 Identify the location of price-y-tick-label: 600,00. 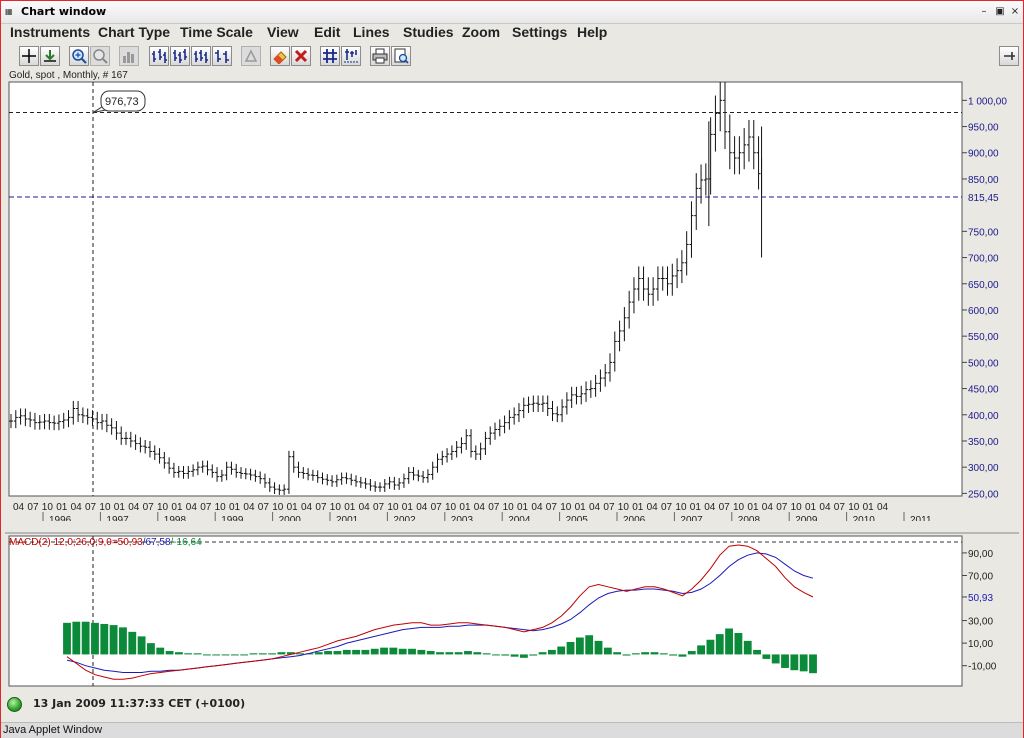
(983, 311).